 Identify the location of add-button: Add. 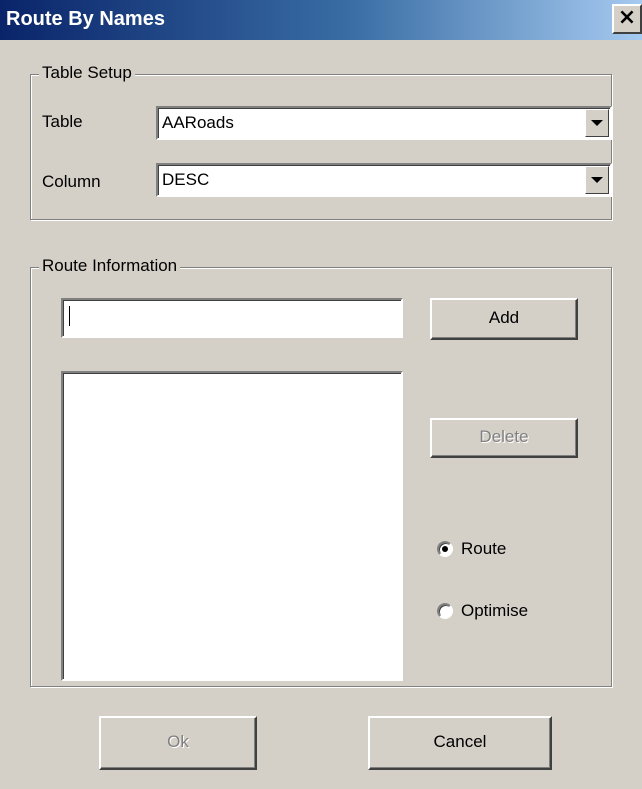
(504, 319).